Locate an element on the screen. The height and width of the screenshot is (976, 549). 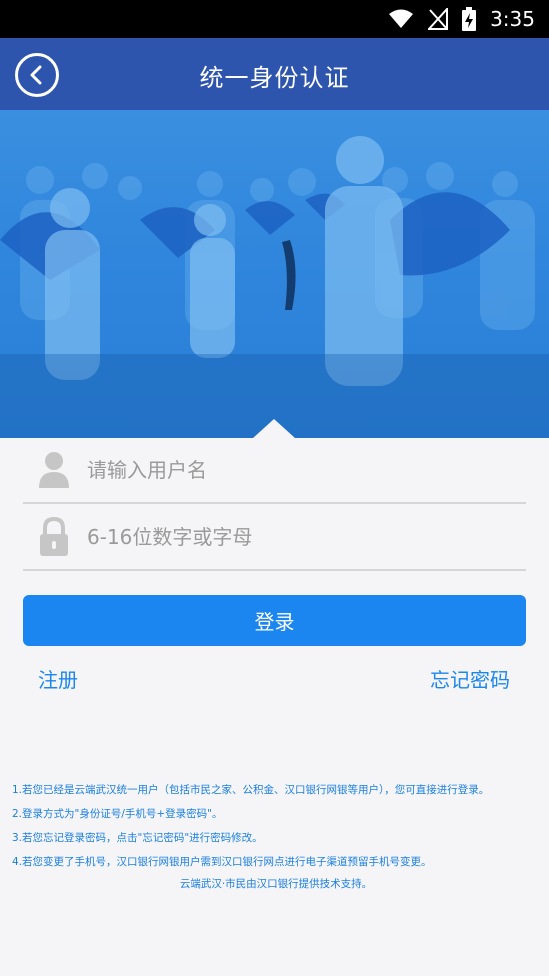
app-header: 统一身份认证 is located at coordinates (274, 74).